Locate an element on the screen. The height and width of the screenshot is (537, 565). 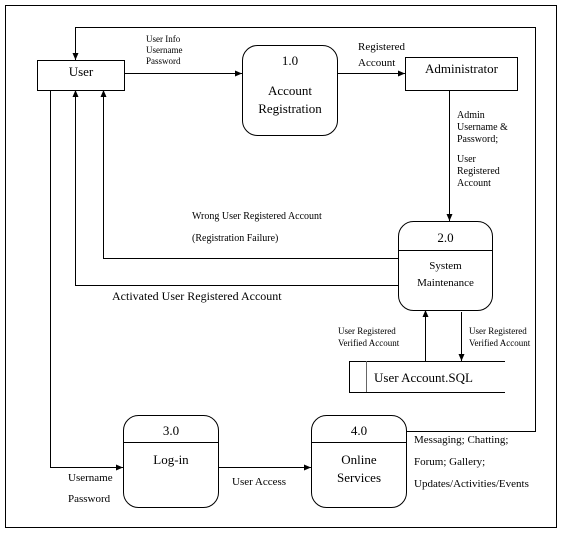
flow-label: (Registration Failure) is located at coordinates (235, 238).